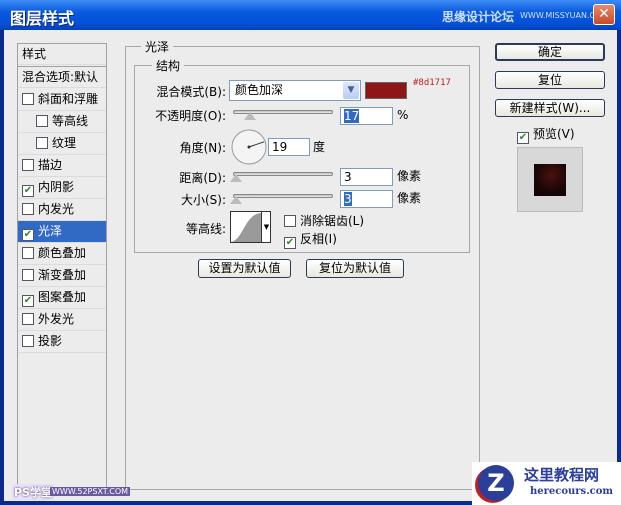 The height and width of the screenshot is (505, 621). I want to click on structure-title: 结构, so click(168, 65).